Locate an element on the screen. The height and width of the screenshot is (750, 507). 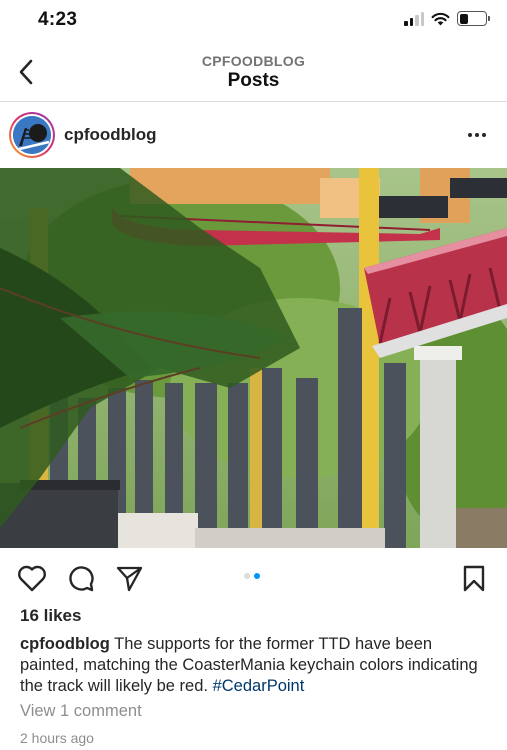
cellular-signal-icon is located at coordinates (414, 18).